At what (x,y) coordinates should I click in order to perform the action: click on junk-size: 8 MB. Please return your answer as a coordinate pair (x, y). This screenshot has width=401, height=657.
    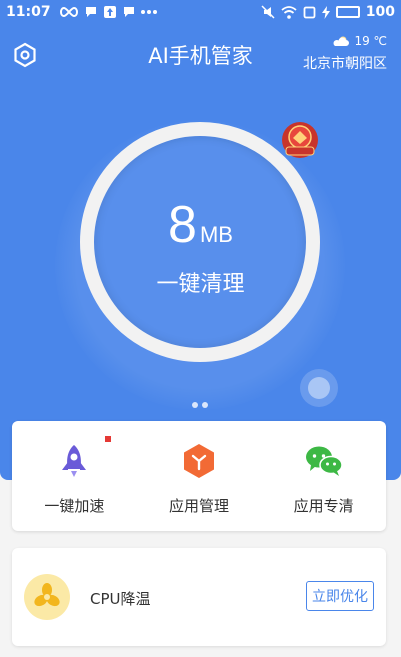
    Looking at the image, I should click on (200, 225).